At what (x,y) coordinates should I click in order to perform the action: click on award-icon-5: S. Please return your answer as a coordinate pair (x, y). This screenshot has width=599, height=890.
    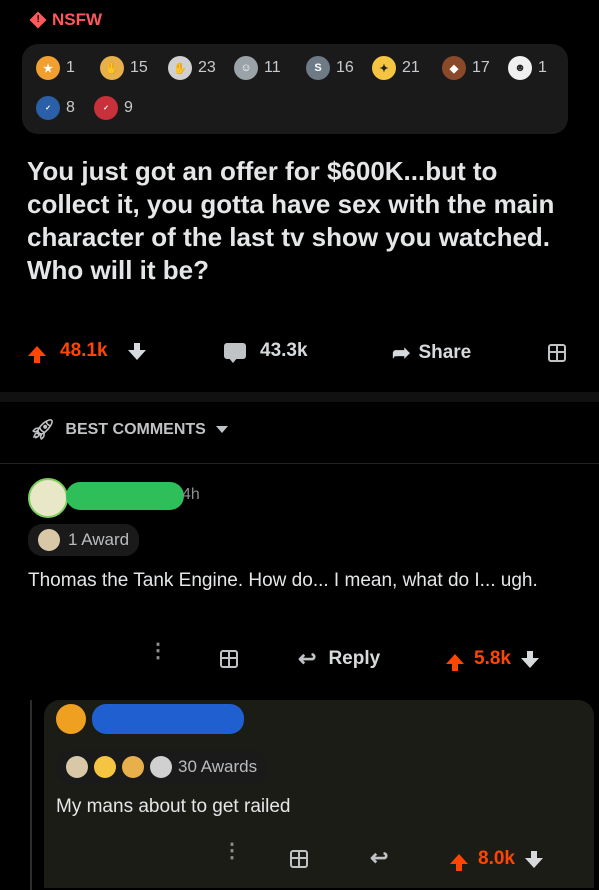
    Looking at the image, I should click on (318, 68).